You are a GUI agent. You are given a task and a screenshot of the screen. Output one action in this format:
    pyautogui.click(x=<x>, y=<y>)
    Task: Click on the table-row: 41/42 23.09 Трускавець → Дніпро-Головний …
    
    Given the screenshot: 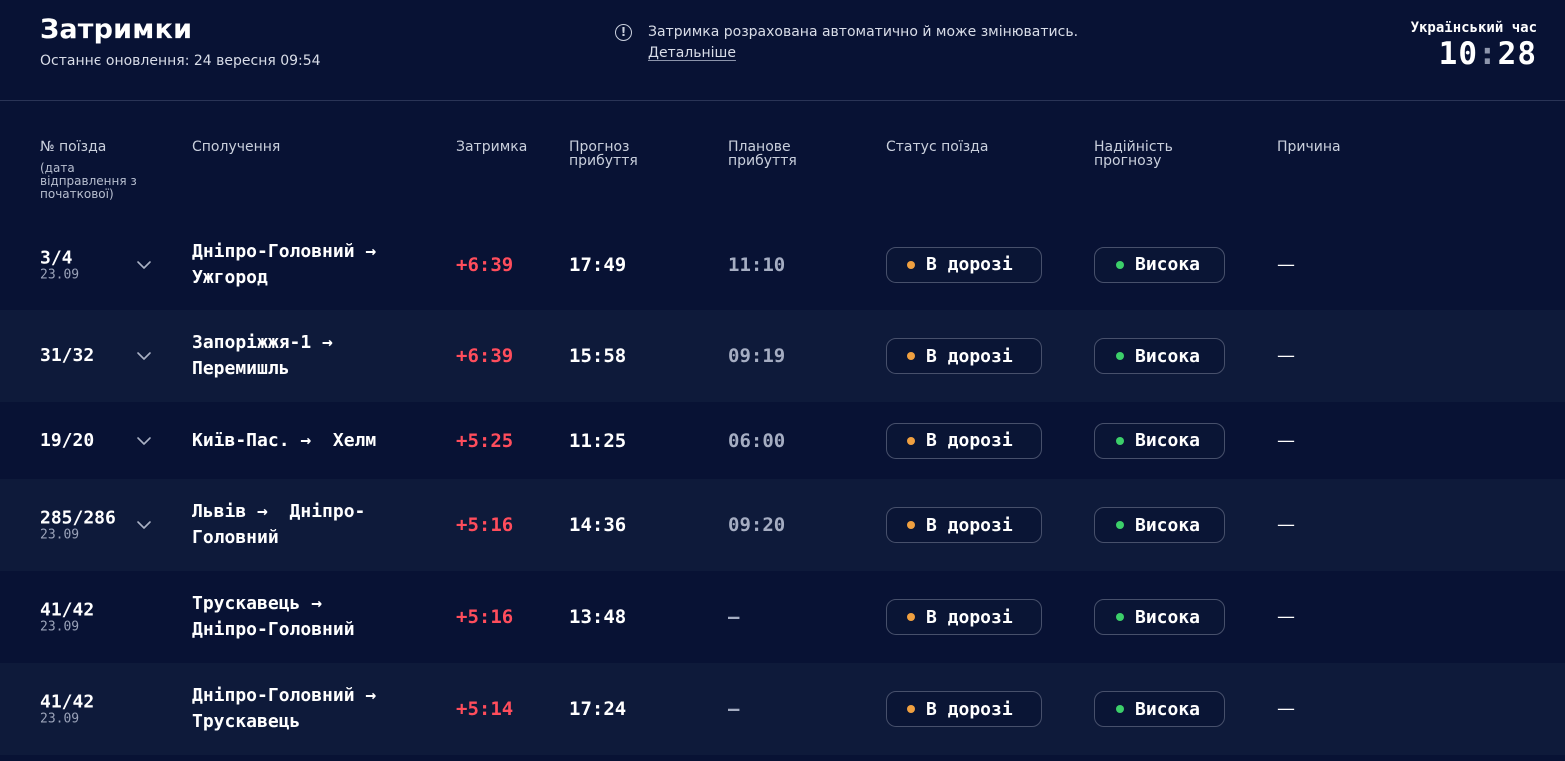 What is the action you would take?
    pyautogui.click(x=782, y=617)
    